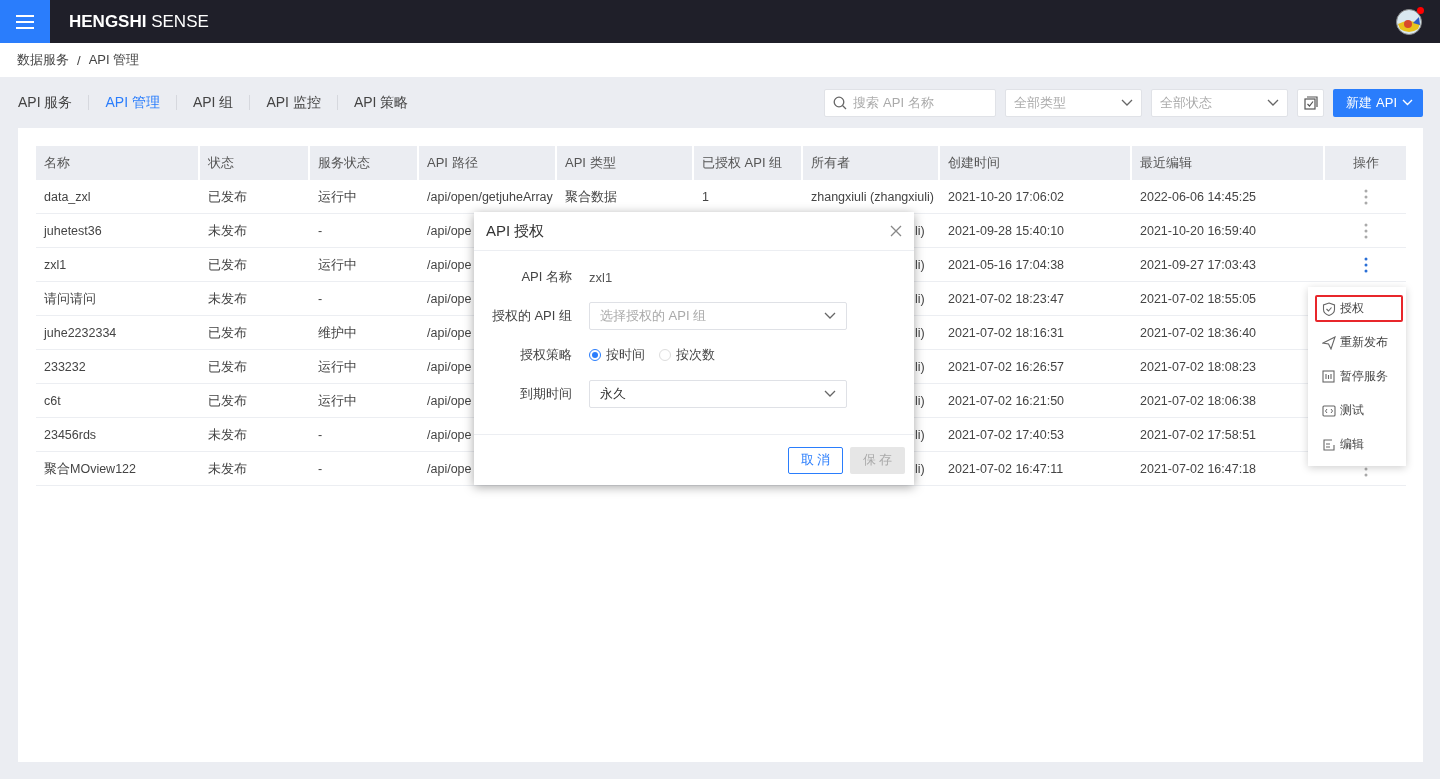  Describe the element at coordinates (114, 60) in the screenshot. I see `breadcrumb-item: API 管理` at that location.